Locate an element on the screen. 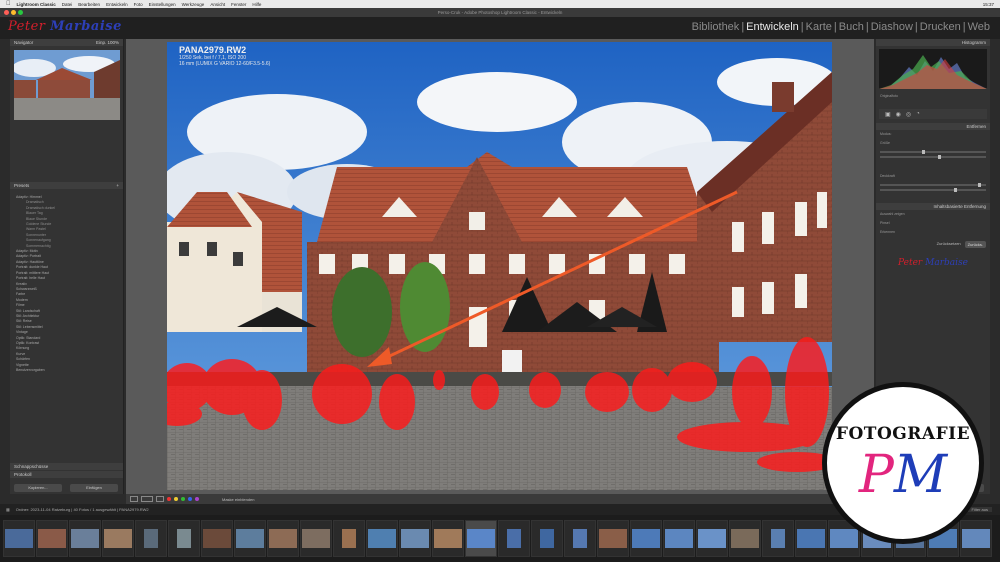  menu-app-name: Lightroom Classic is located at coordinates (36, 4).